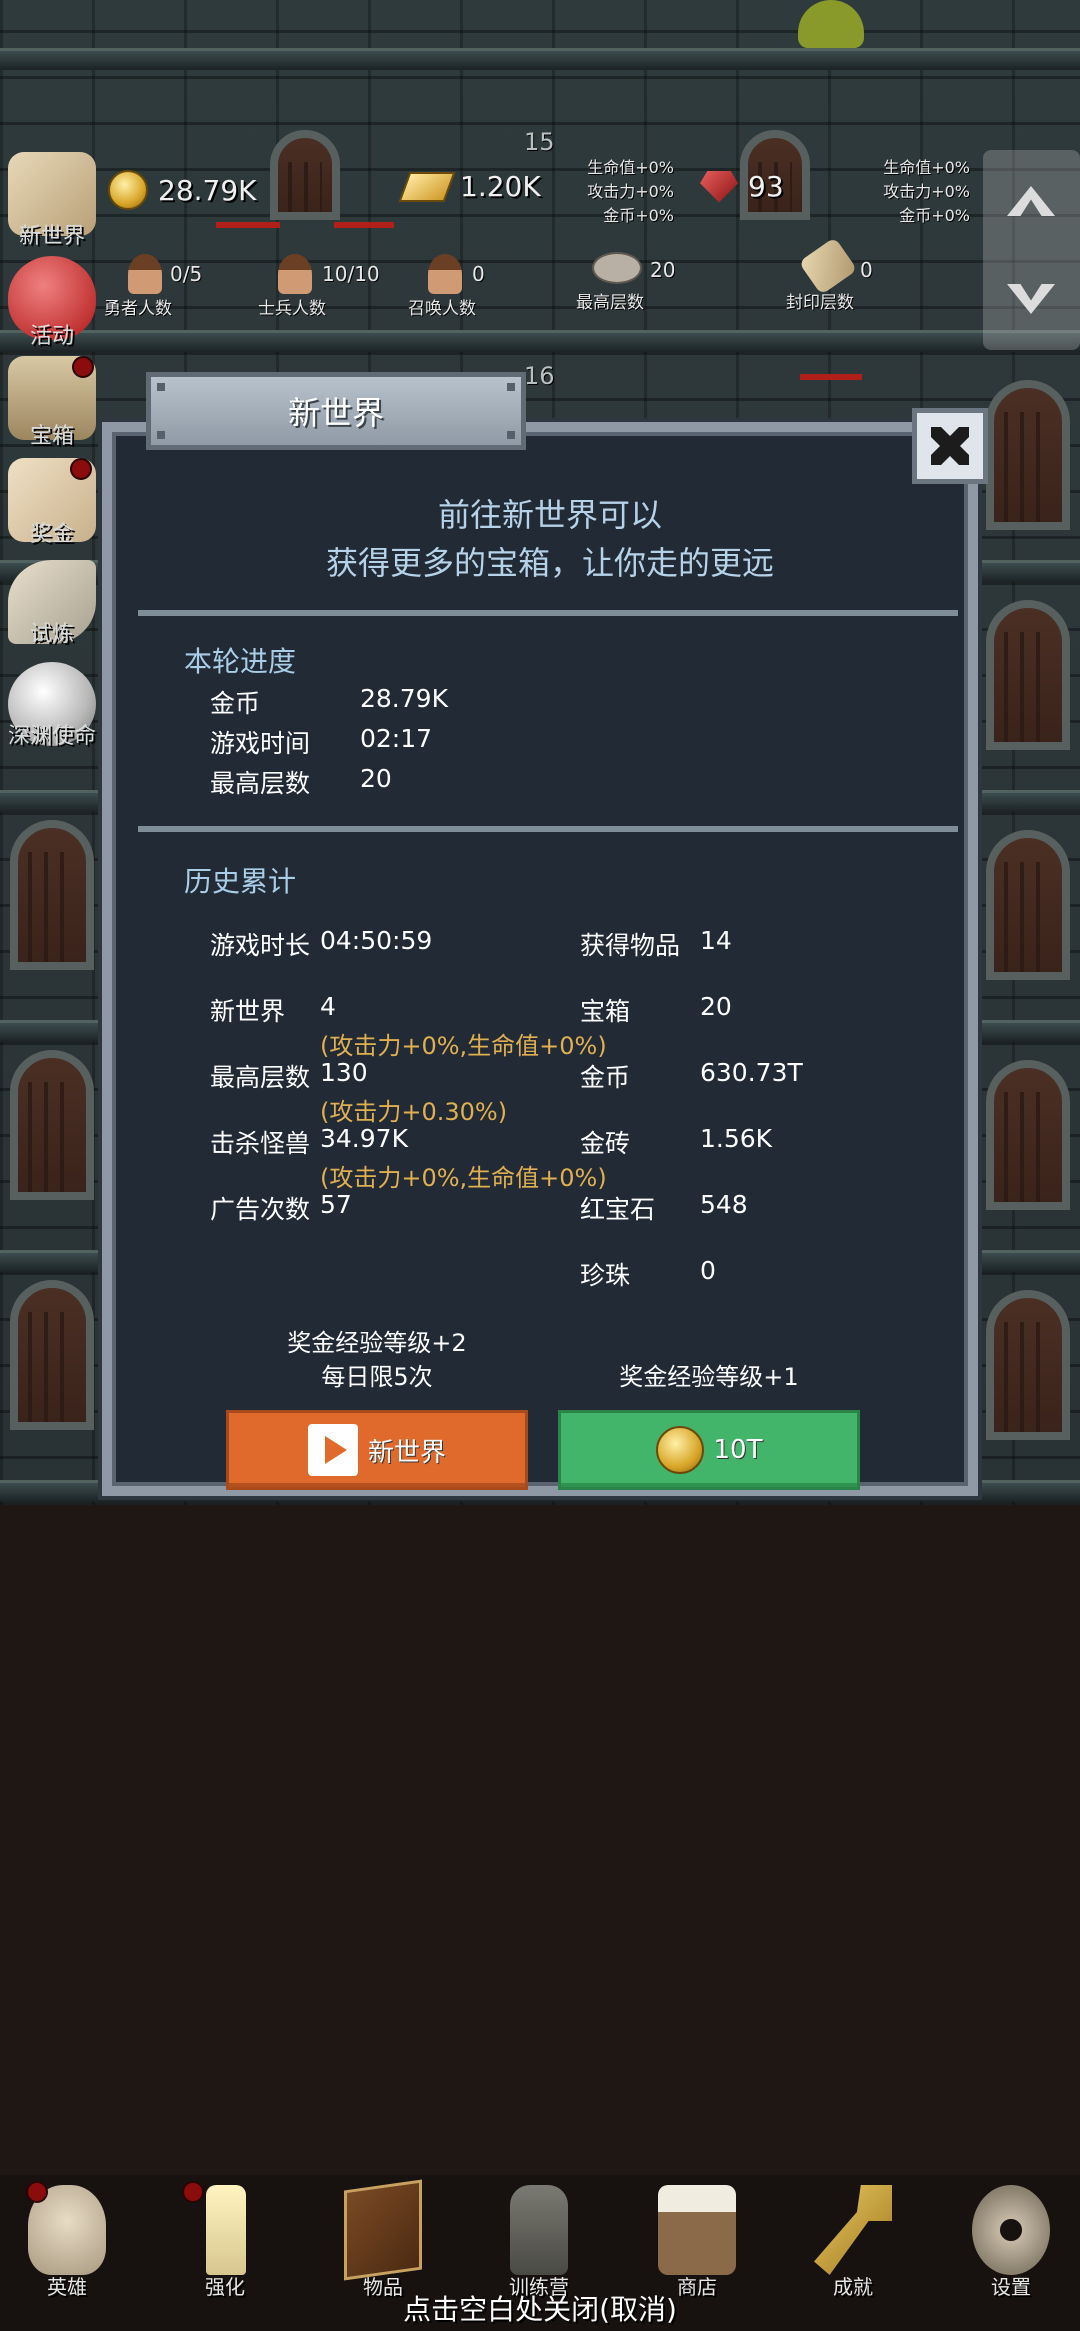 The image size is (1080, 2331). What do you see at coordinates (260, 1077) in the screenshot?
I see `history-max-floor-label: 最高层数` at bounding box center [260, 1077].